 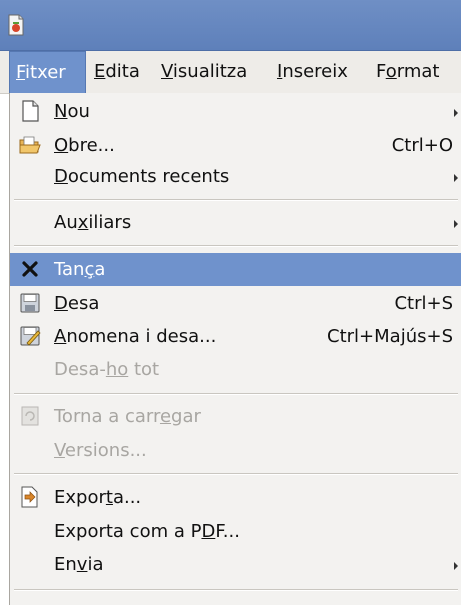 I want to click on menu-insereix-post: nsereix, so click(x=315, y=71).